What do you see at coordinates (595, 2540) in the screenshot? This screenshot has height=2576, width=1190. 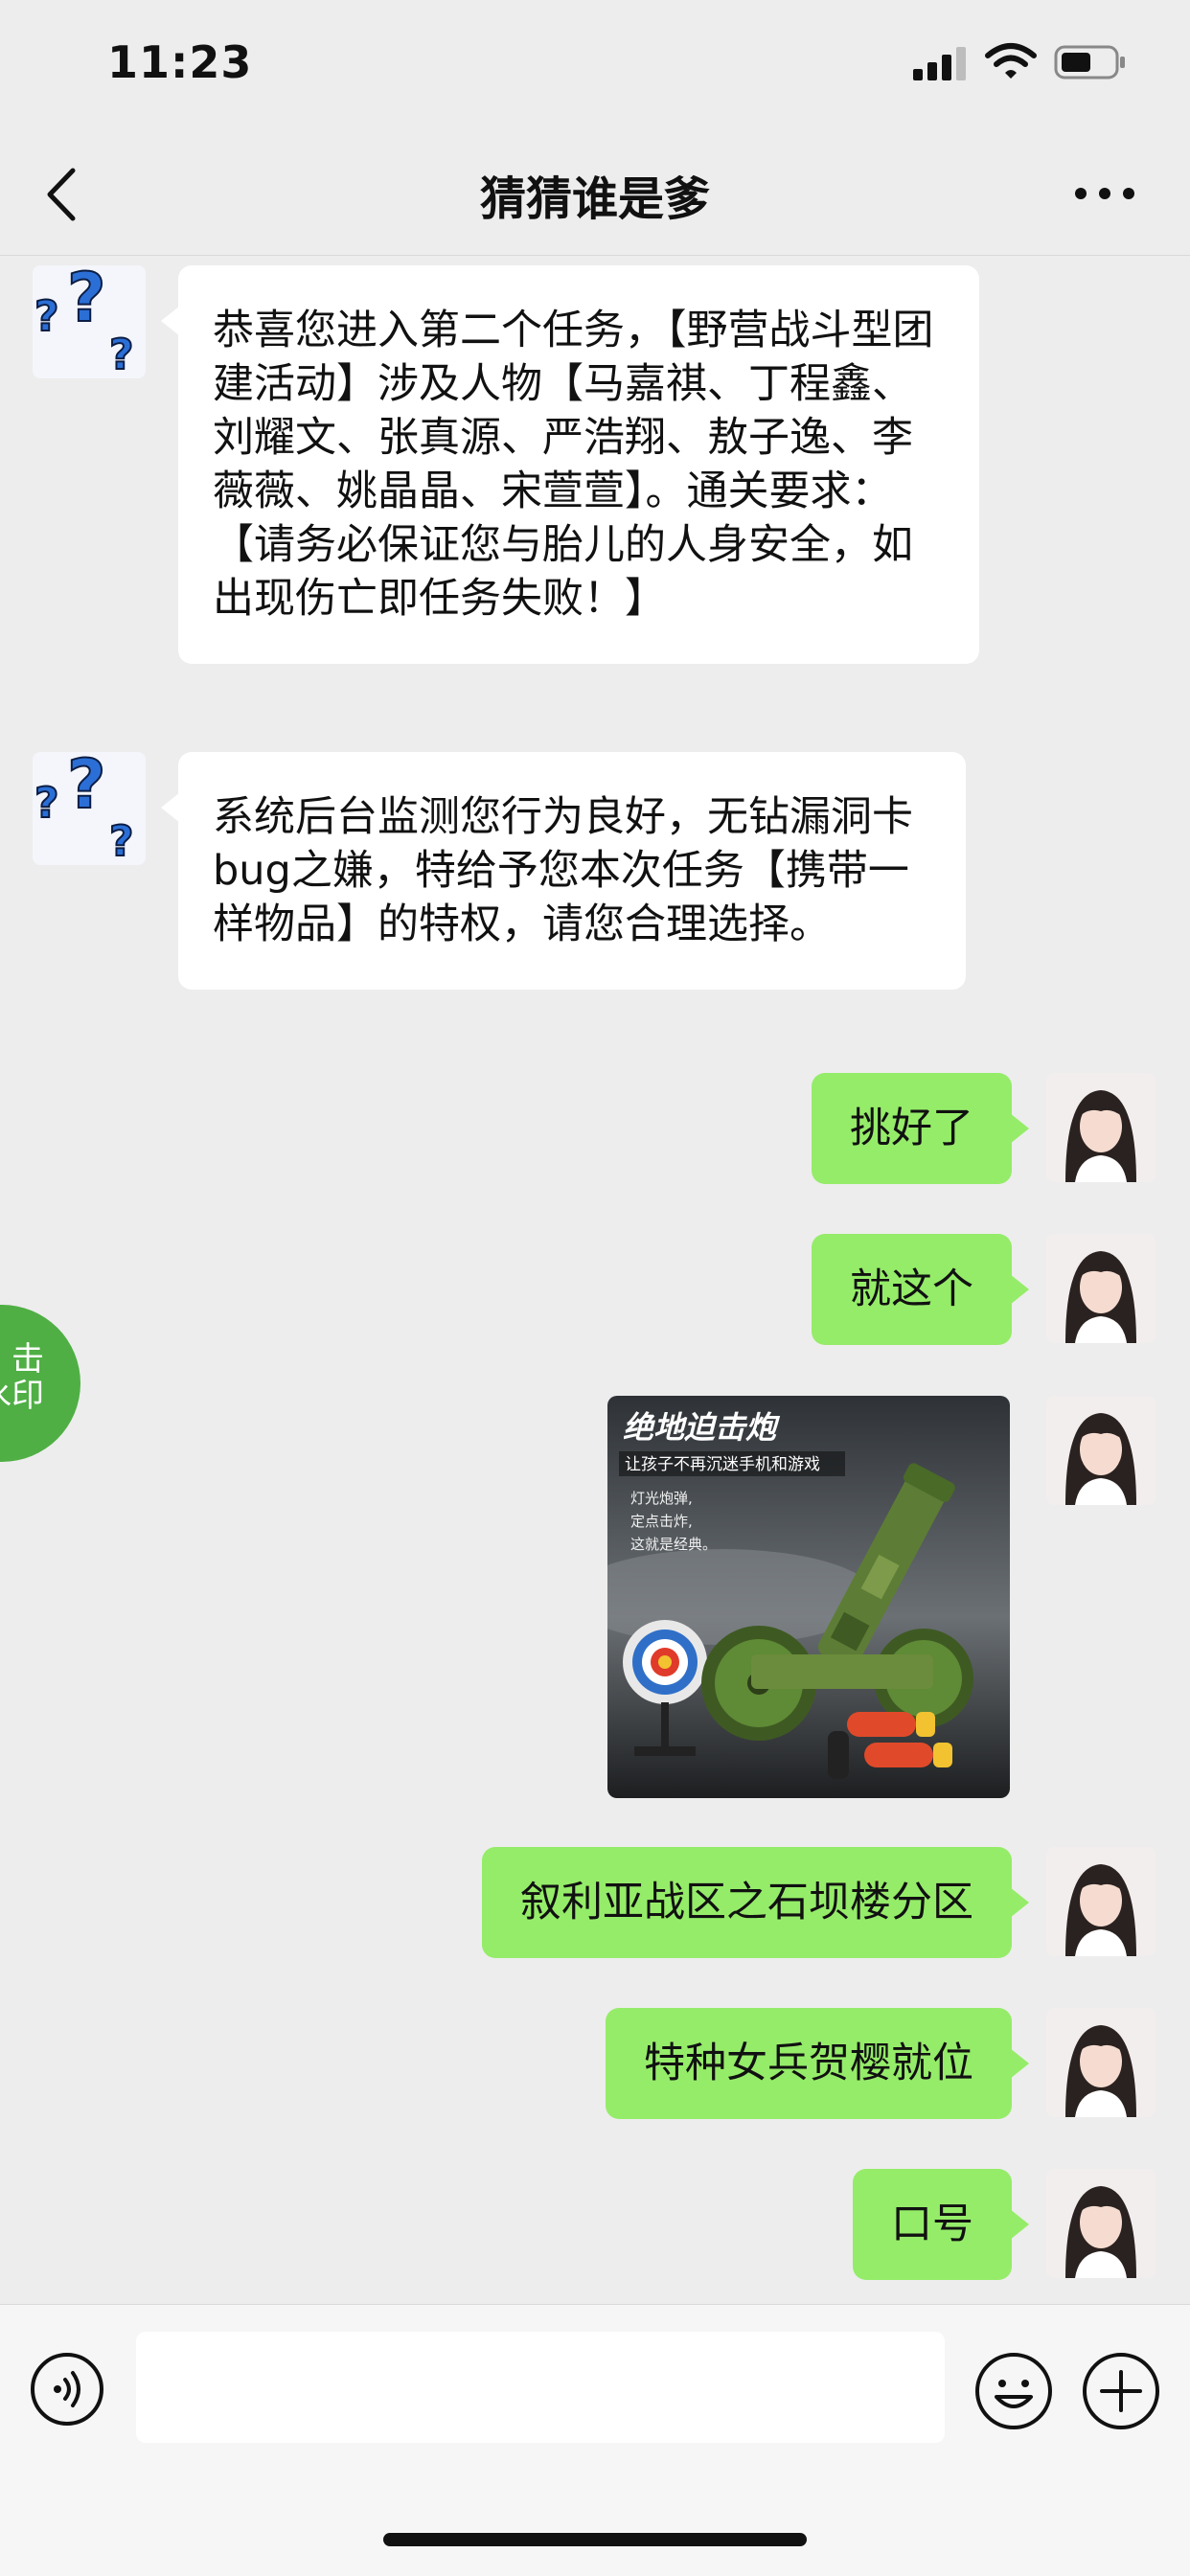 I see `home-indicator` at bounding box center [595, 2540].